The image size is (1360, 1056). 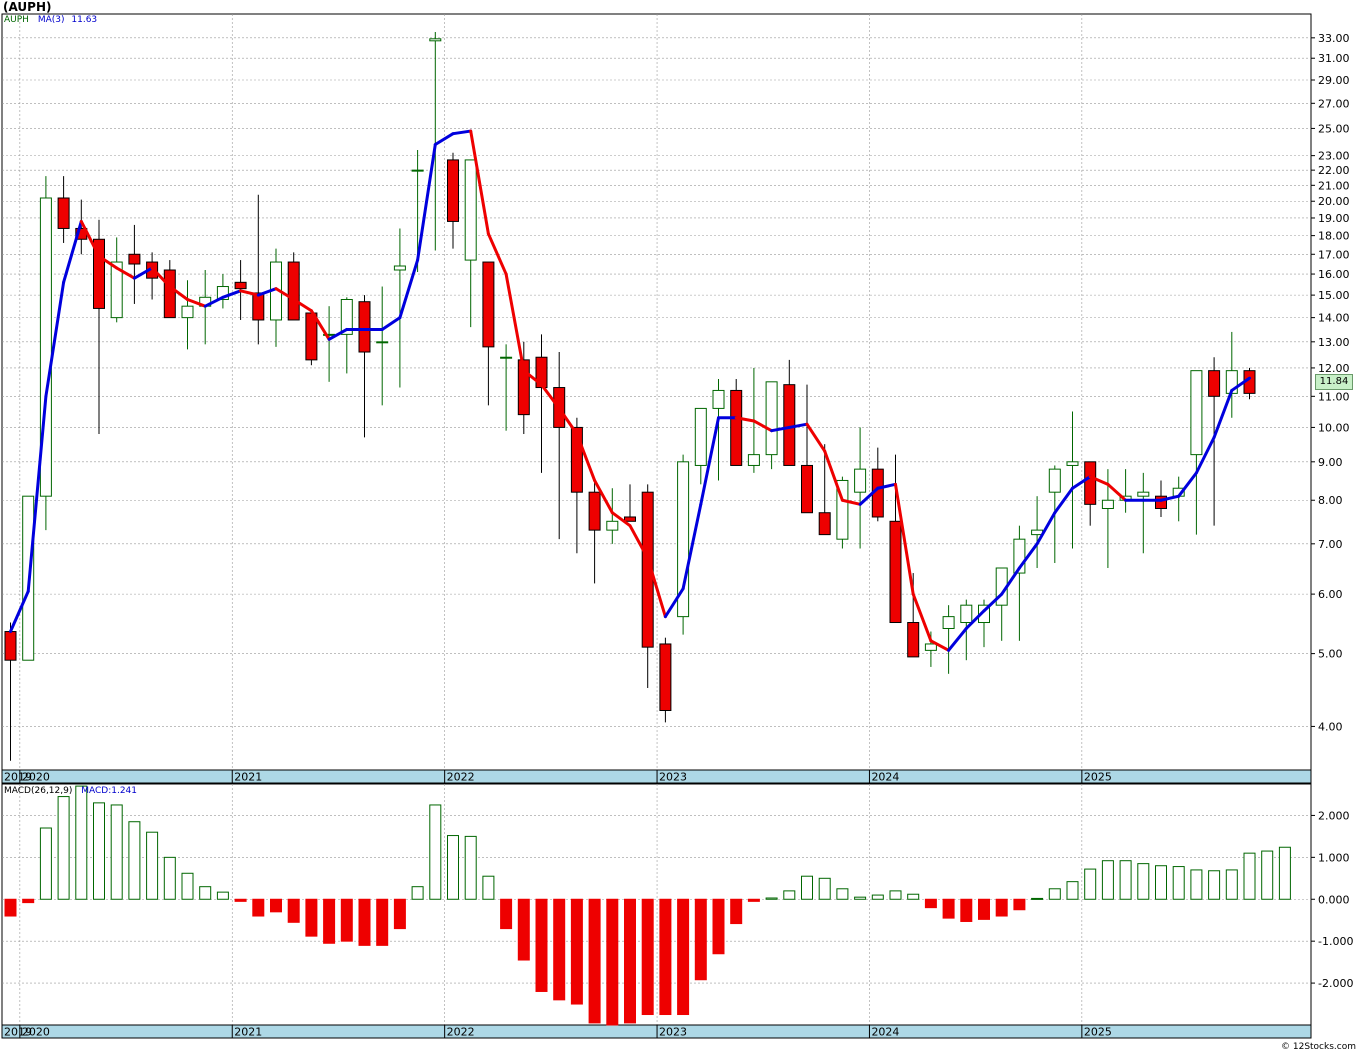 I want to click on date-axis-band, so click(x=656, y=776).